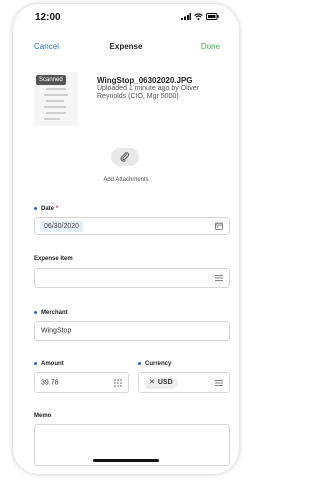 The image size is (320, 504). I want to click on merchant-label-text: Merchant, so click(54, 313).